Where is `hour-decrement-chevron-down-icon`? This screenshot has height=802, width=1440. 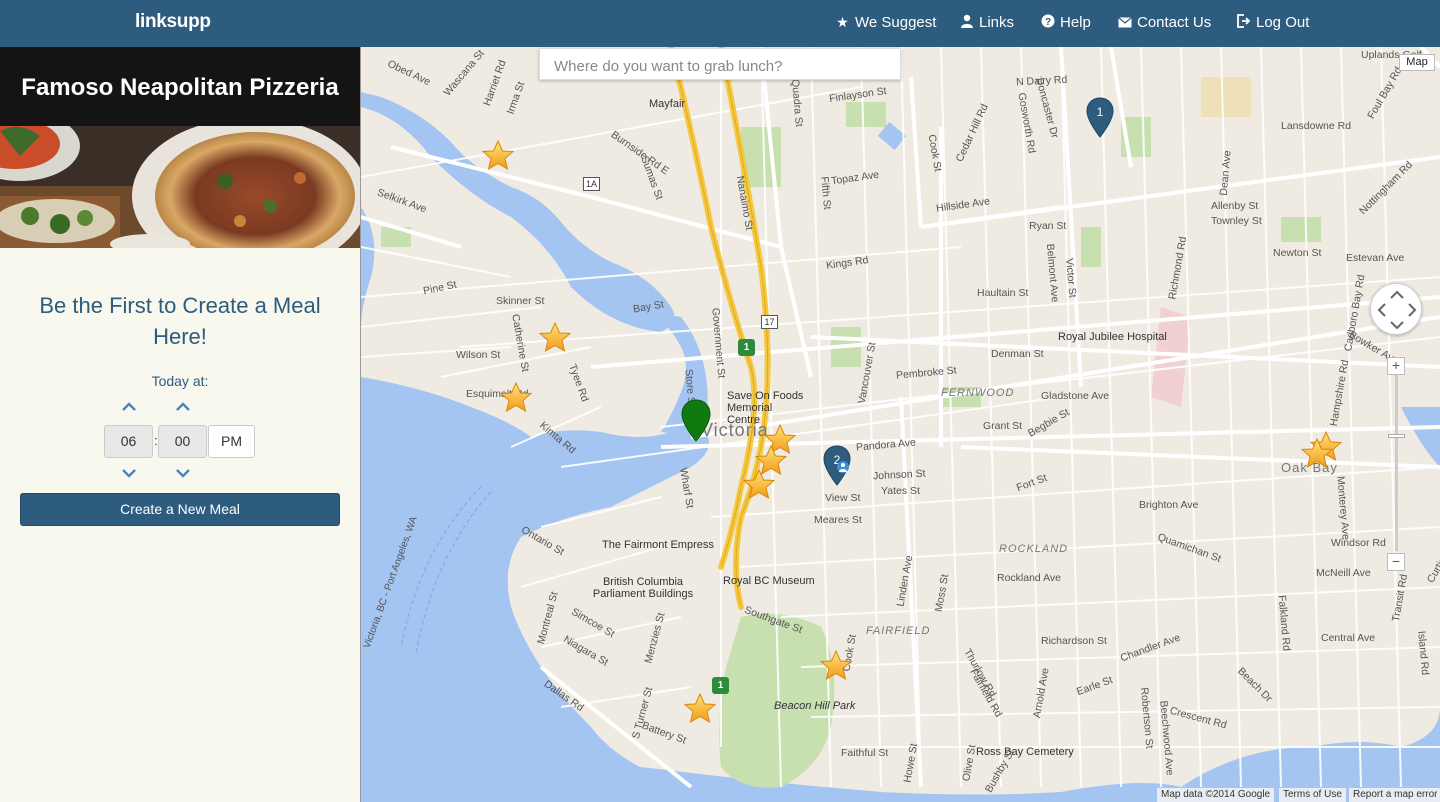 hour-decrement-chevron-down-icon is located at coordinates (129, 474).